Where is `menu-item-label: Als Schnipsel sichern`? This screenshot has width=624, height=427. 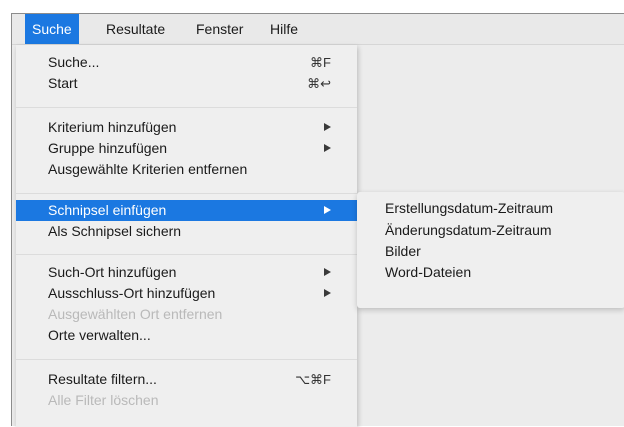
menu-item-label: Als Schnipsel sichern is located at coordinates (115, 231).